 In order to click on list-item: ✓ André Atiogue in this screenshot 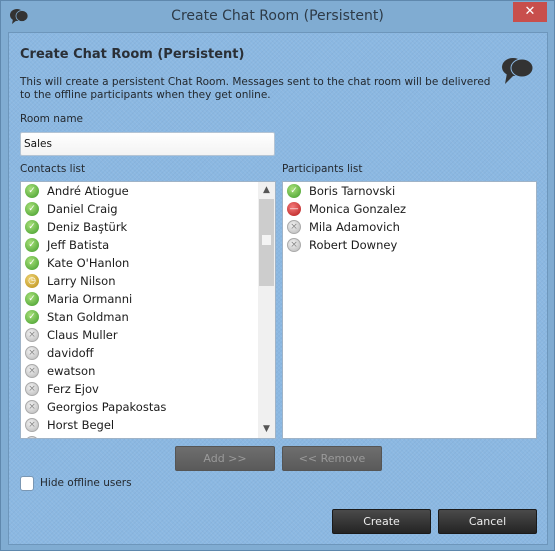, I will do `click(148, 191)`.